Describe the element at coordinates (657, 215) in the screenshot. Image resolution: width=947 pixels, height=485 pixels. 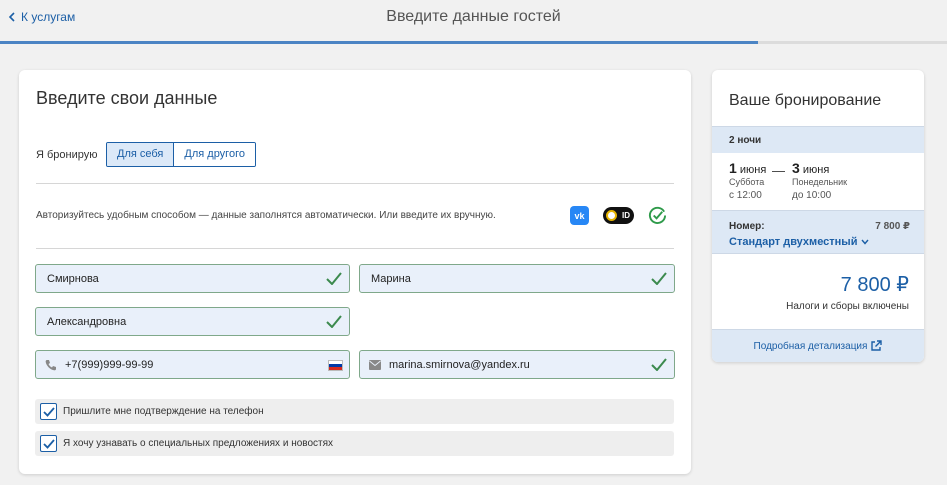
I see `gosuslugi-check-icon` at that location.